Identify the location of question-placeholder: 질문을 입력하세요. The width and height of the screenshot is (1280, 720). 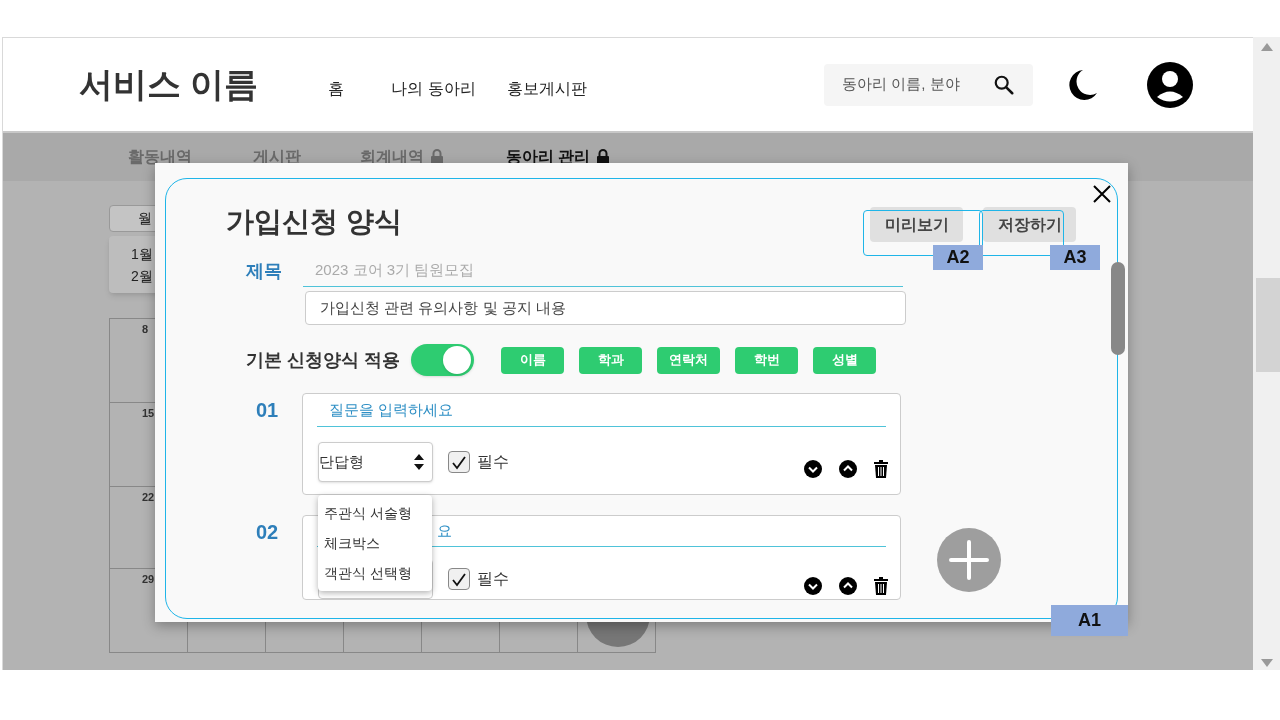
(391, 409).